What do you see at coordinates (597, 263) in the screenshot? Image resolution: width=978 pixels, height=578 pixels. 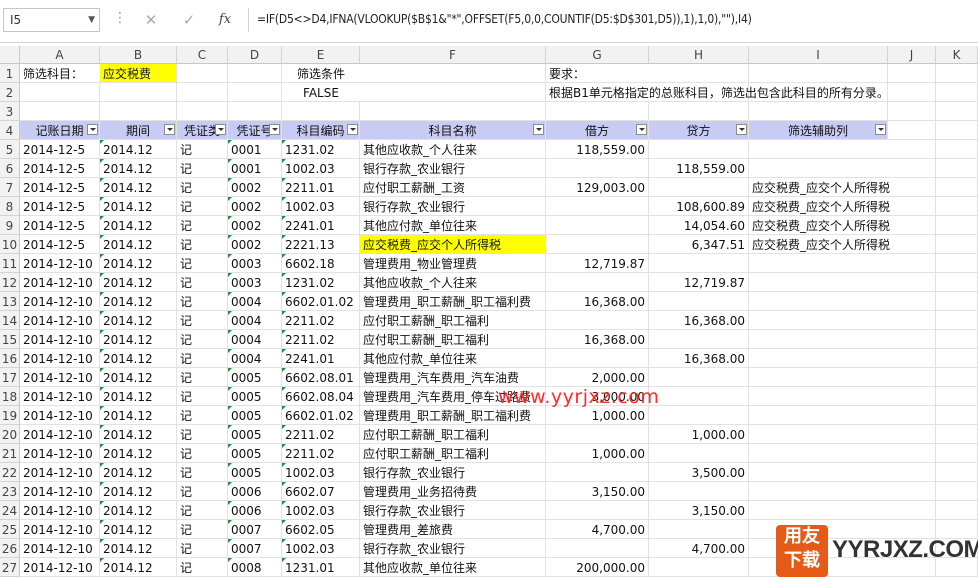 I see `cell-debit: 12,719.87` at bounding box center [597, 263].